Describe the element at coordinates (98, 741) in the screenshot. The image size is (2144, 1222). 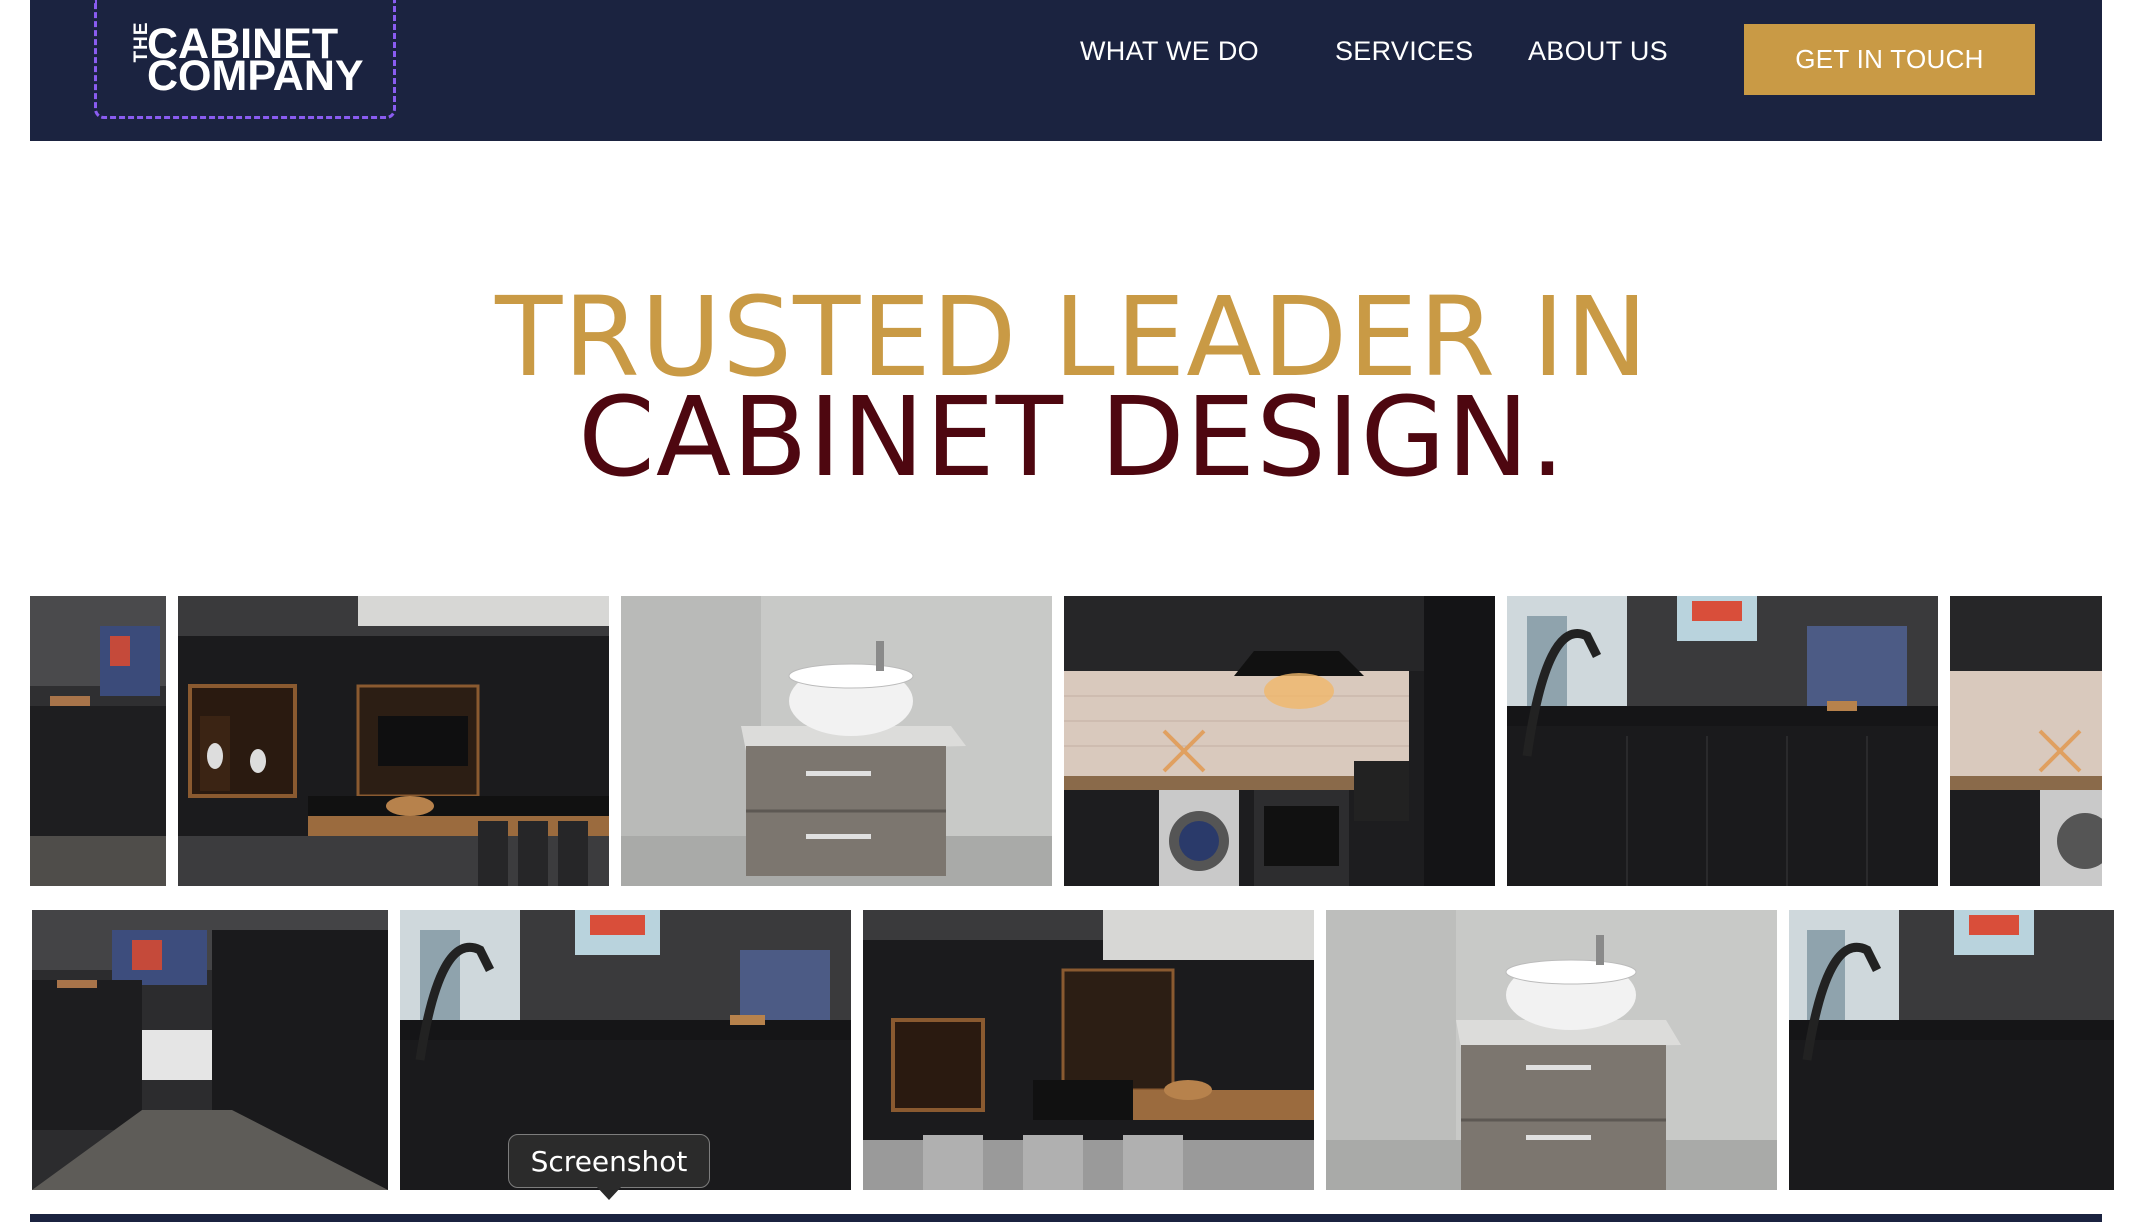
I see `gallery-image-kitchen-corridor-partial` at that location.